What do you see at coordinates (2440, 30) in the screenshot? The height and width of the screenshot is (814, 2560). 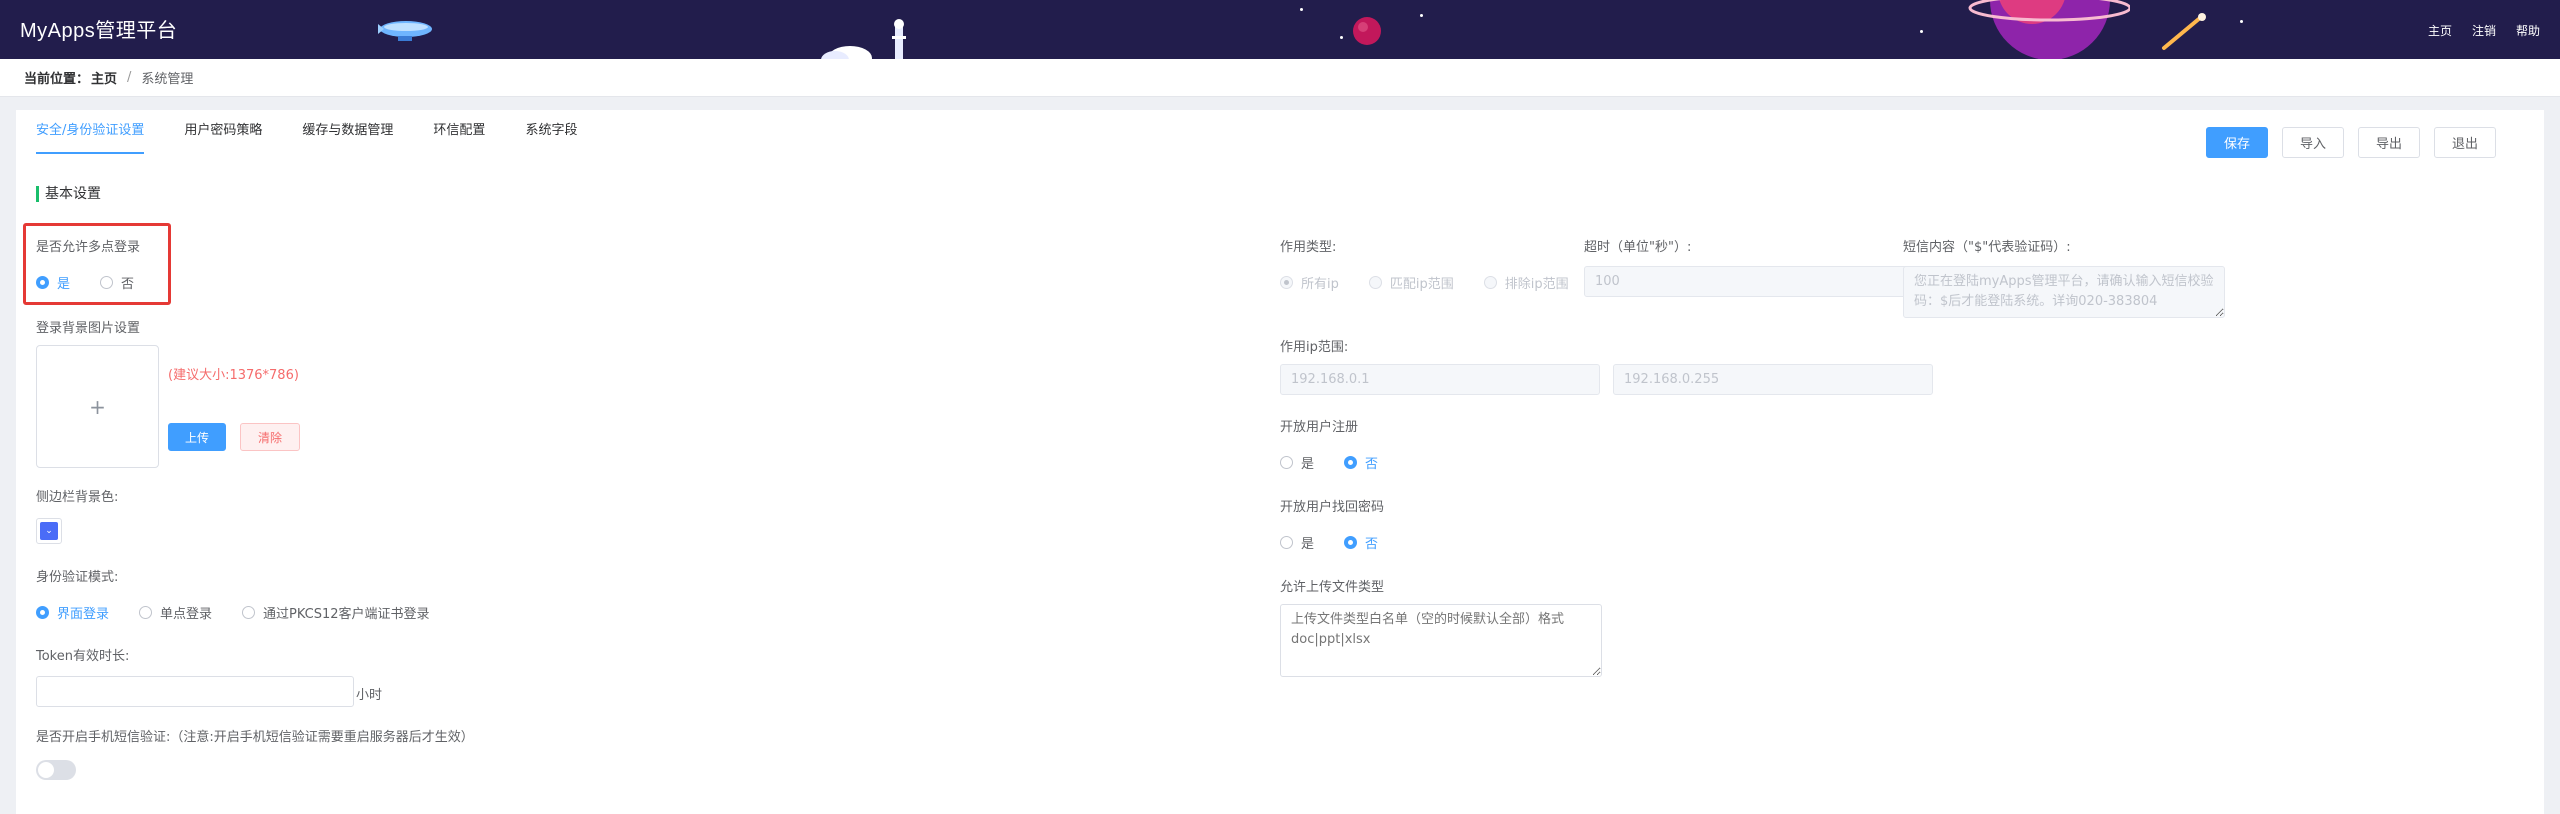 I see `home-link: 主页` at bounding box center [2440, 30].